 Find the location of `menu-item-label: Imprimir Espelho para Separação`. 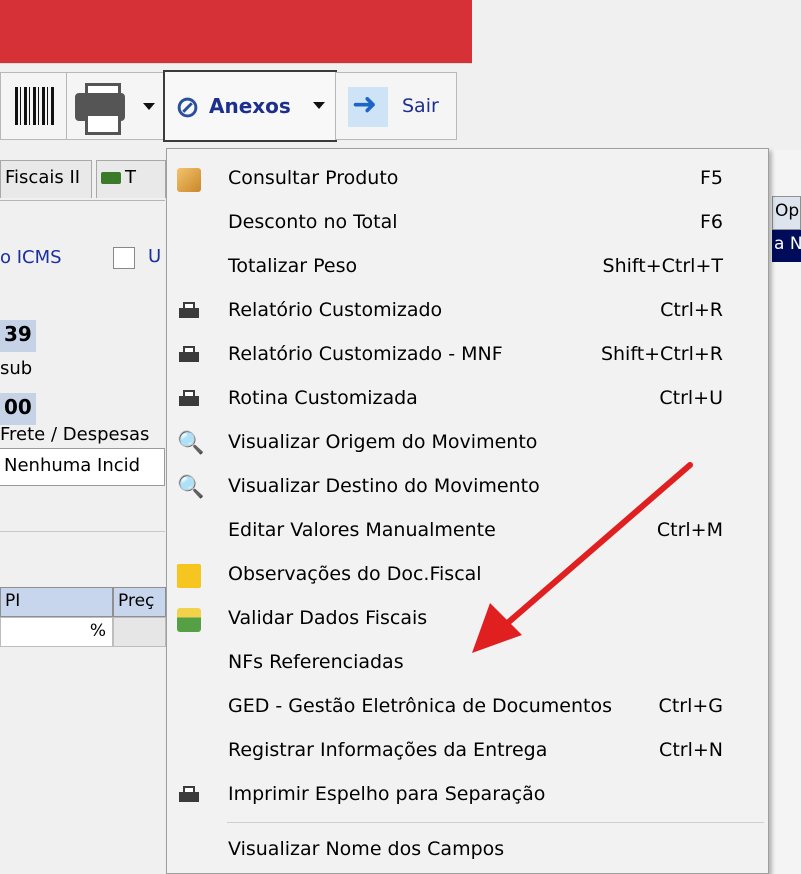

menu-item-label: Imprimir Espelho para Separação is located at coordinates (387, 794).